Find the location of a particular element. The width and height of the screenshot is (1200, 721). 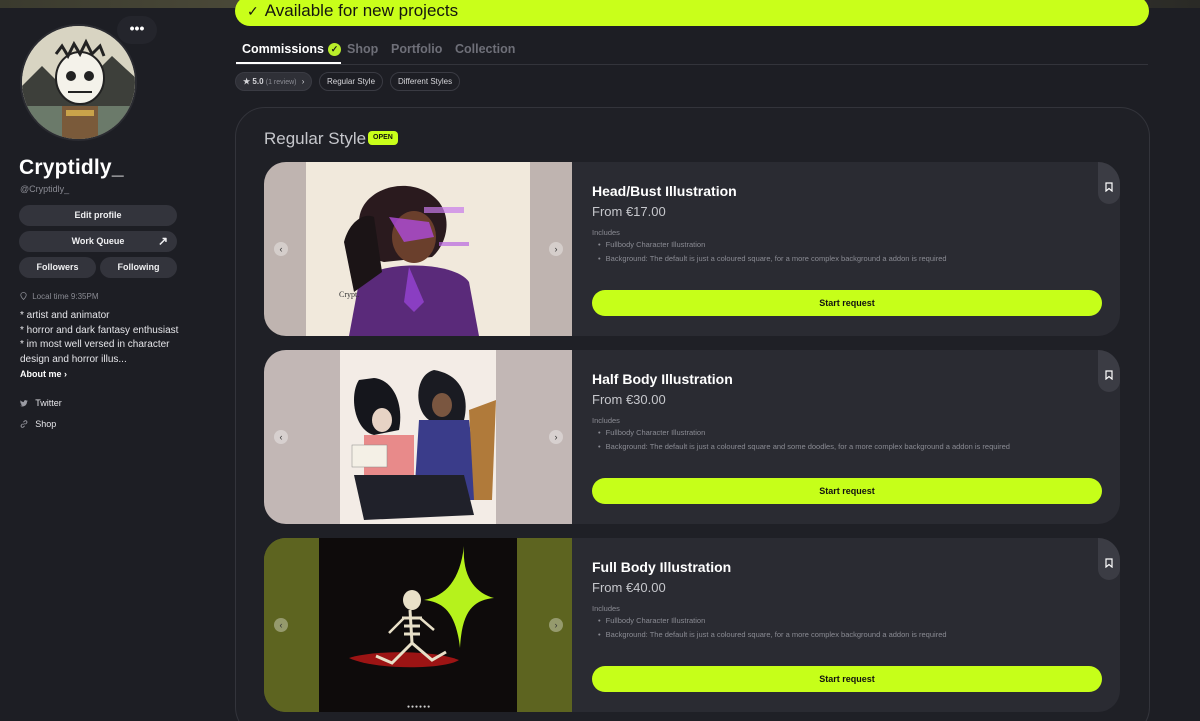

commission-image-carousel: ‹ › is located at coordinates (418, 437).